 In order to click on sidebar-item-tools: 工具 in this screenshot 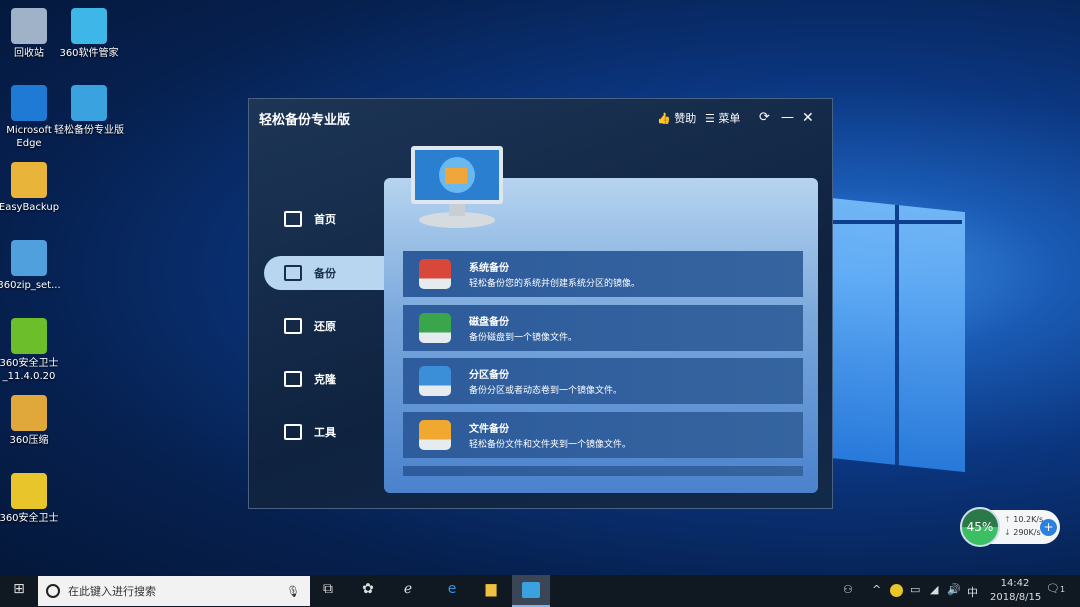, I will do `click(329, 432)`.